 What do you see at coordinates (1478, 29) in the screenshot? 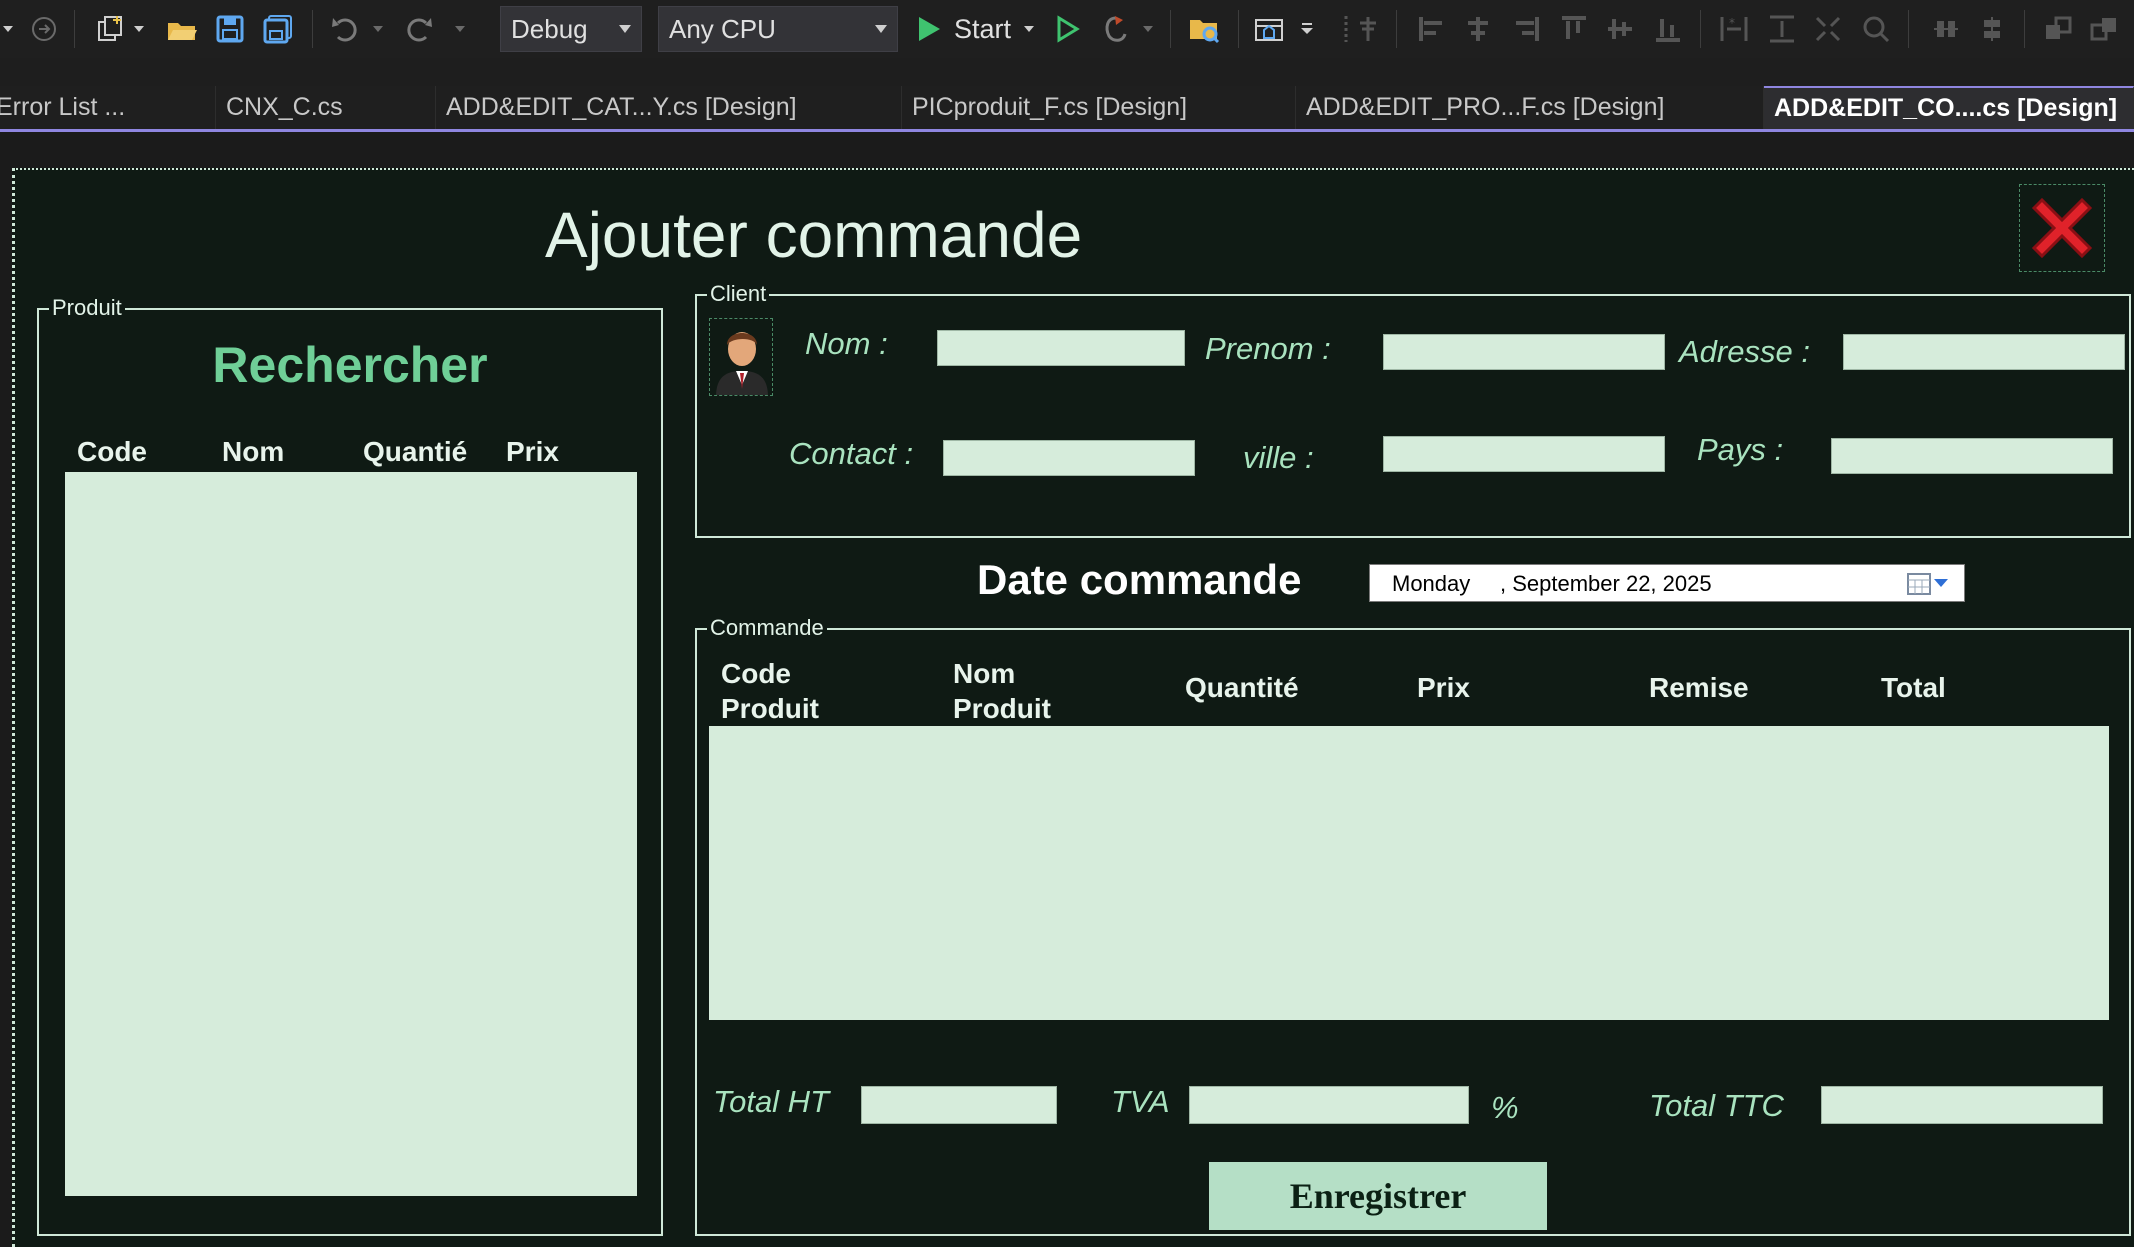
I see `align-centers-icon` at bounding box center [1478, 29].